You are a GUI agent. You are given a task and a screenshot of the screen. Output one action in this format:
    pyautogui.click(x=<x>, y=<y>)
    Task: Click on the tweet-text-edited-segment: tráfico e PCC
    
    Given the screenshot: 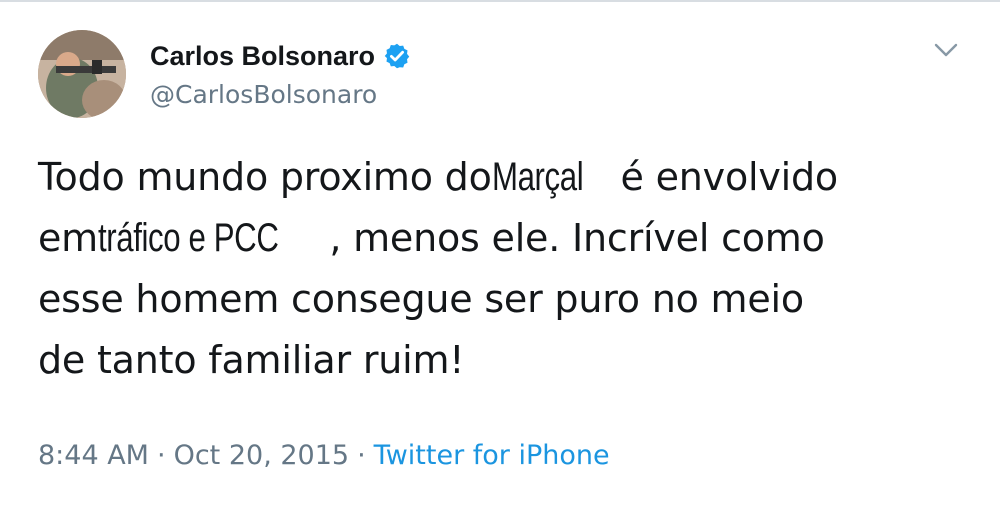 What is the action you would take?
    pyautogui.click(x=188, y=238)
    